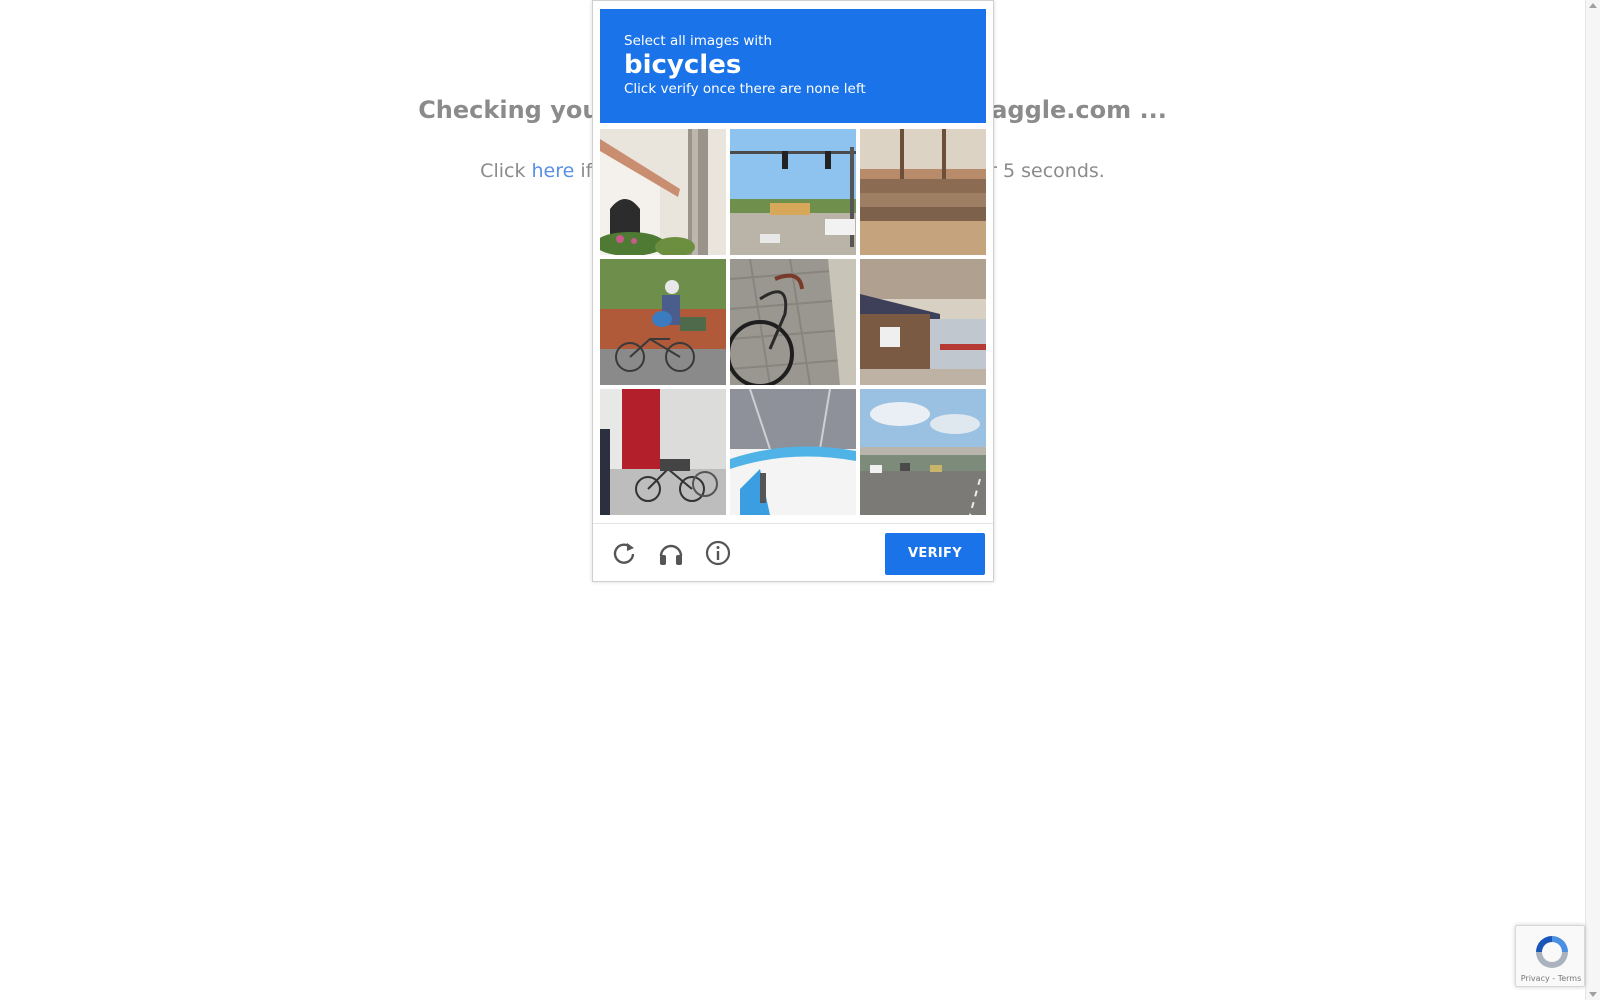  I want to click on captcha-footer: VERIFY, so click(793, 552).